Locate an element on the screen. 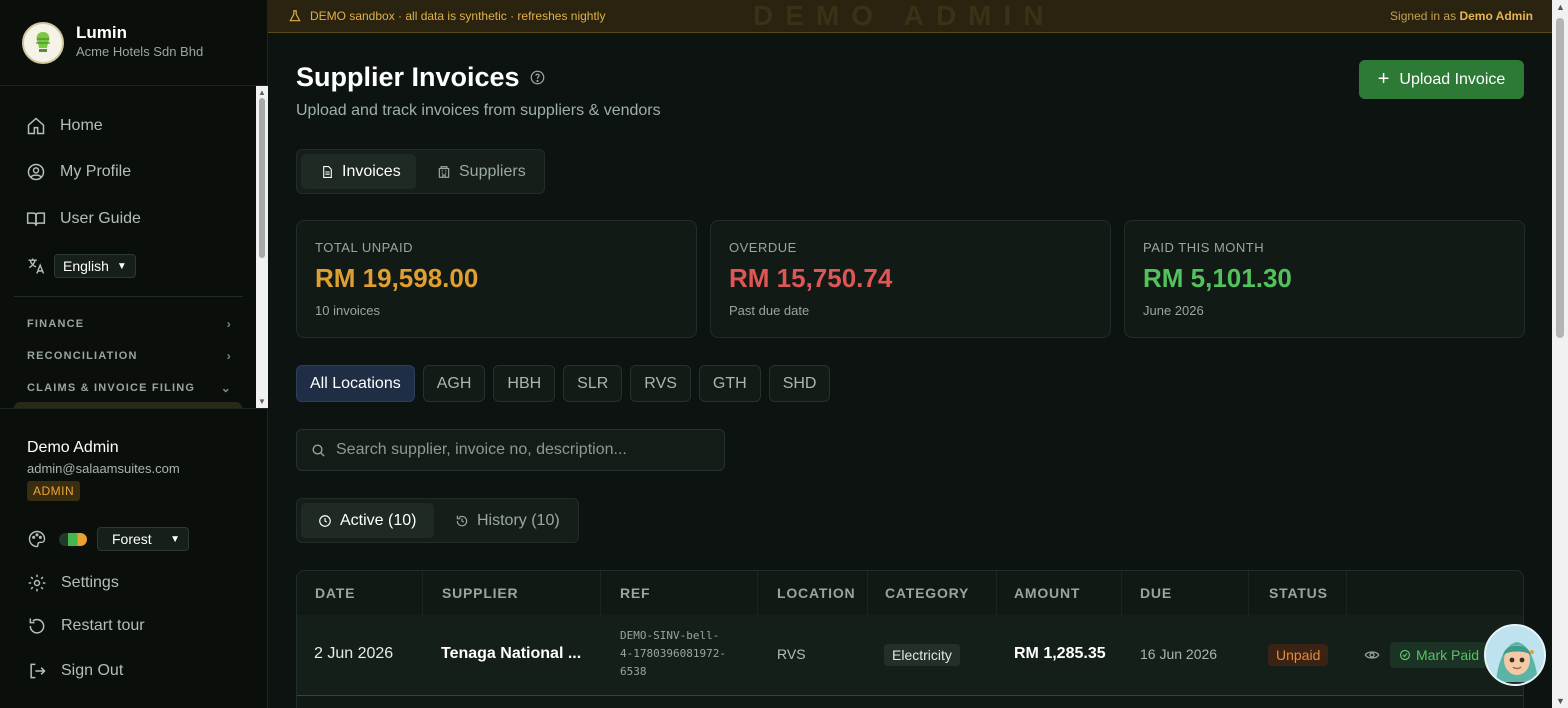  nav-label-profile: My Profile is located at coordinates (96, 171).